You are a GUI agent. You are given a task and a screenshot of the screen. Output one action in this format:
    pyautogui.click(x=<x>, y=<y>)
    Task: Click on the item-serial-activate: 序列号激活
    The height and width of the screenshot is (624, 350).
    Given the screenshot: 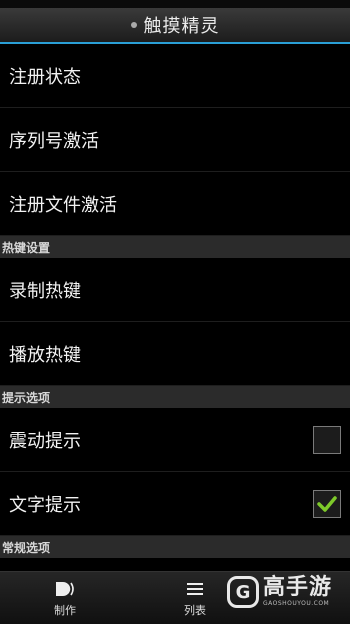 What is the action you would take?
    pyautogui.click(x=175, y=140)
    